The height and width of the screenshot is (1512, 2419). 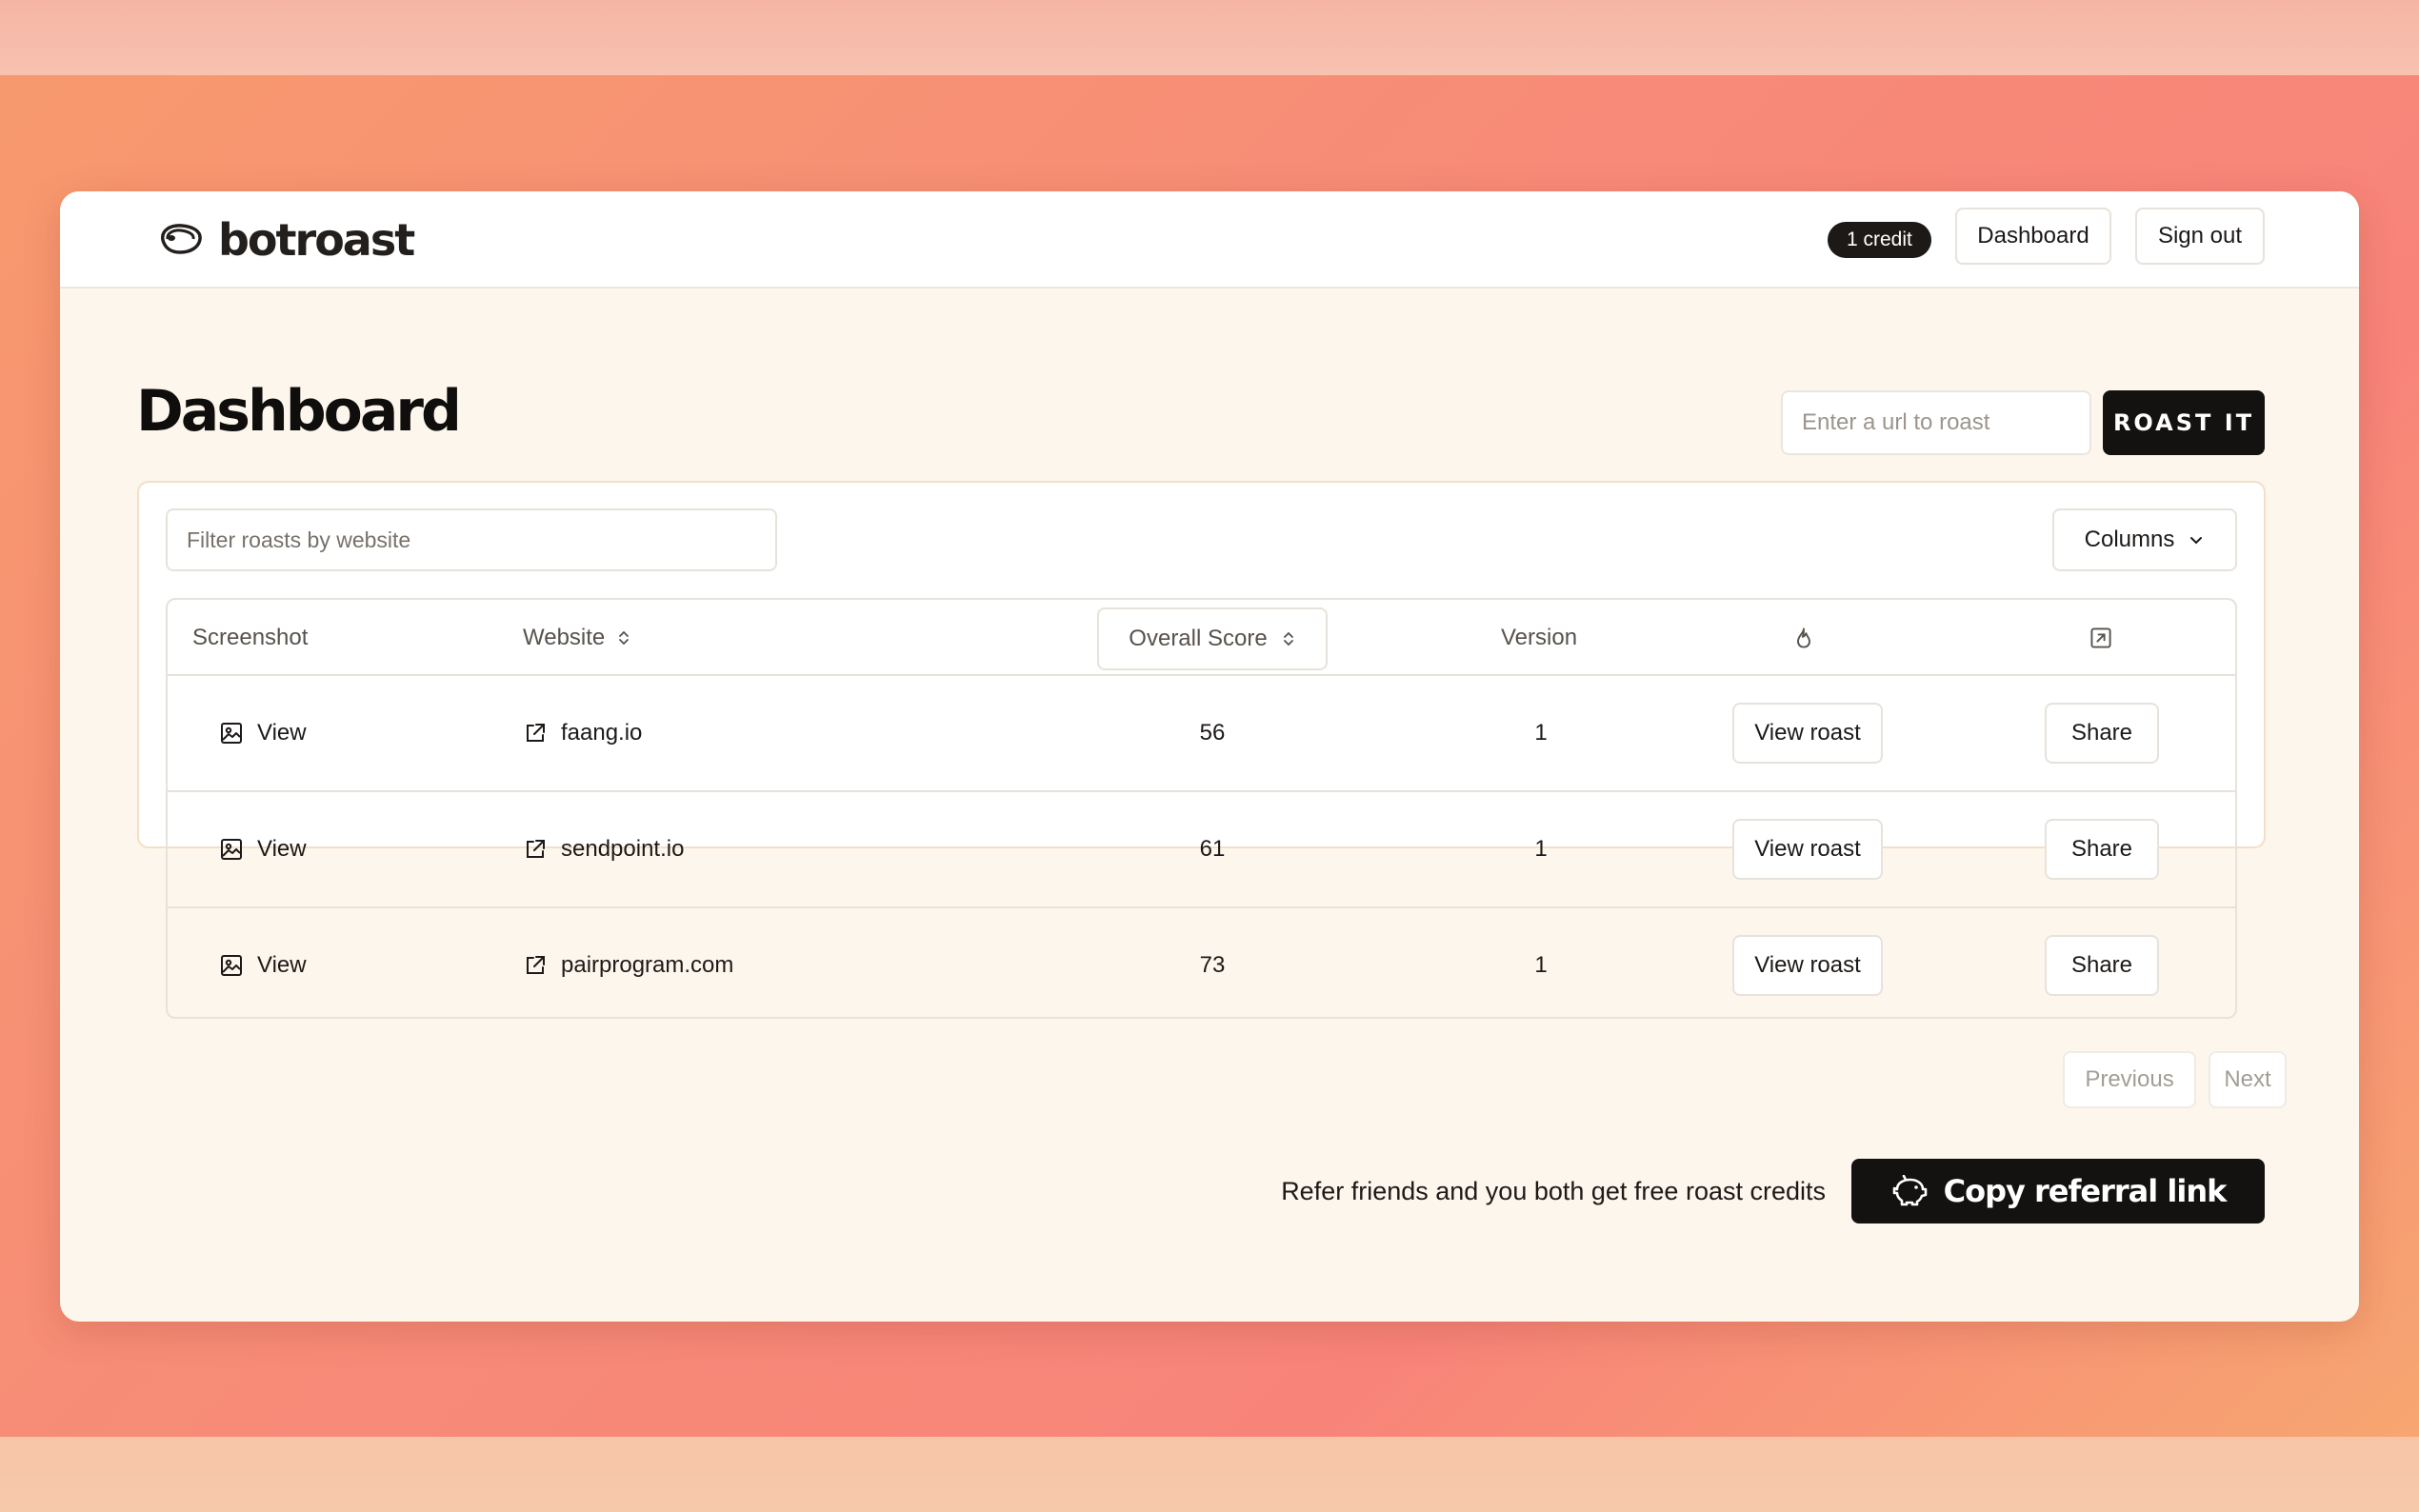 I want to click on copy-referral-label: Copy referral link, so click(x=2085, y=1191).